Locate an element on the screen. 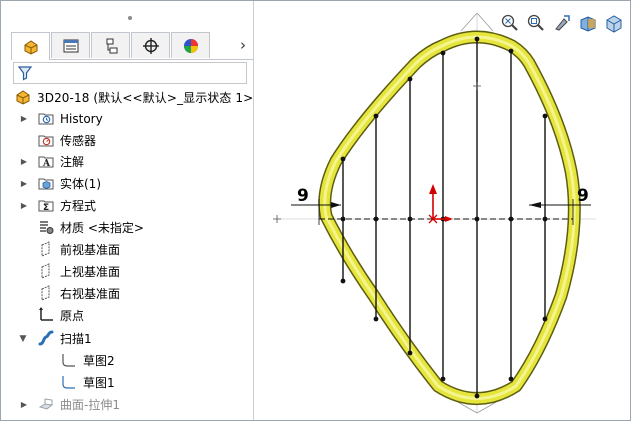  dimxpert-manager-tab is located at coordinates (150, 45).